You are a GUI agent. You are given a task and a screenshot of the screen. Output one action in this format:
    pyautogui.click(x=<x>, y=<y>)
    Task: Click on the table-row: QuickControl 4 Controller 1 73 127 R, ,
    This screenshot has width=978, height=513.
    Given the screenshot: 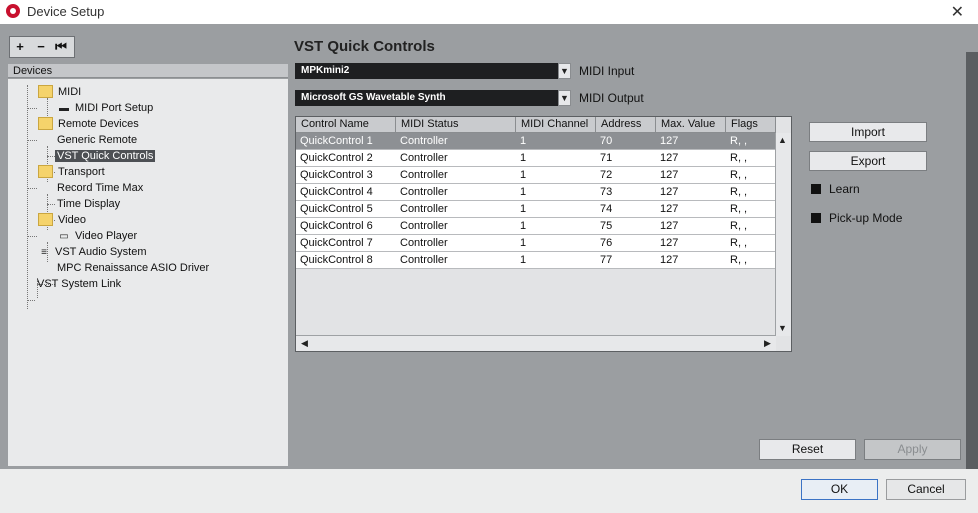 What is the action you would take?
    pyautogui.click(x=536, y=192)
    